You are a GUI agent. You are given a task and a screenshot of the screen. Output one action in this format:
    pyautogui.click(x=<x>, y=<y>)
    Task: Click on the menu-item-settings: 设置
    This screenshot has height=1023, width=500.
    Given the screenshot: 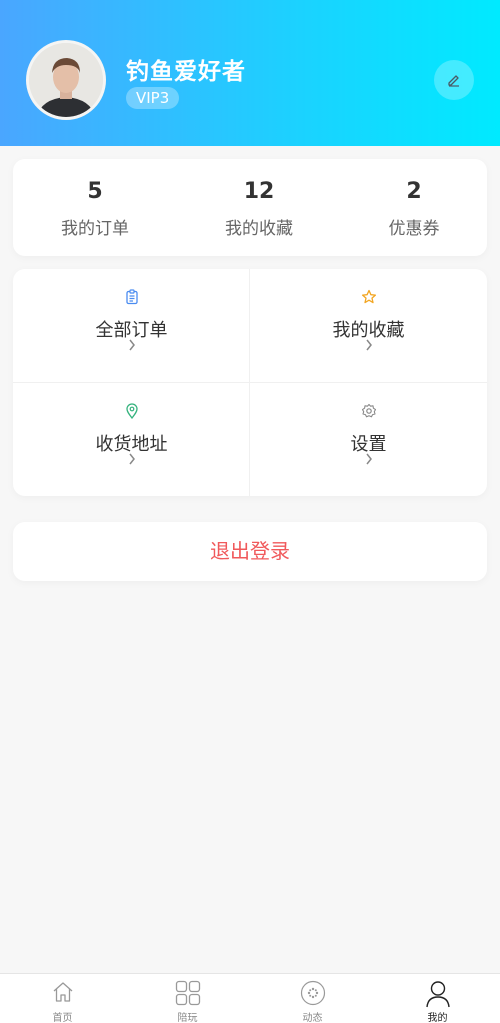 What is the action you would take?
    pyautogui.click(x=368, y=439)
    